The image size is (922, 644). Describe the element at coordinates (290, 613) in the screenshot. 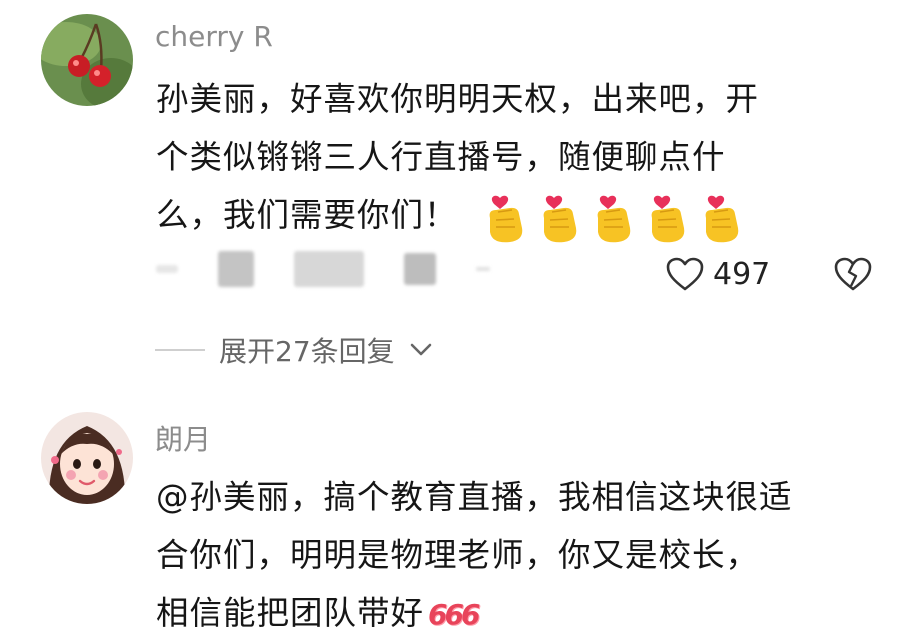

I see `comment-text: 相信能把团队带好` at that location.